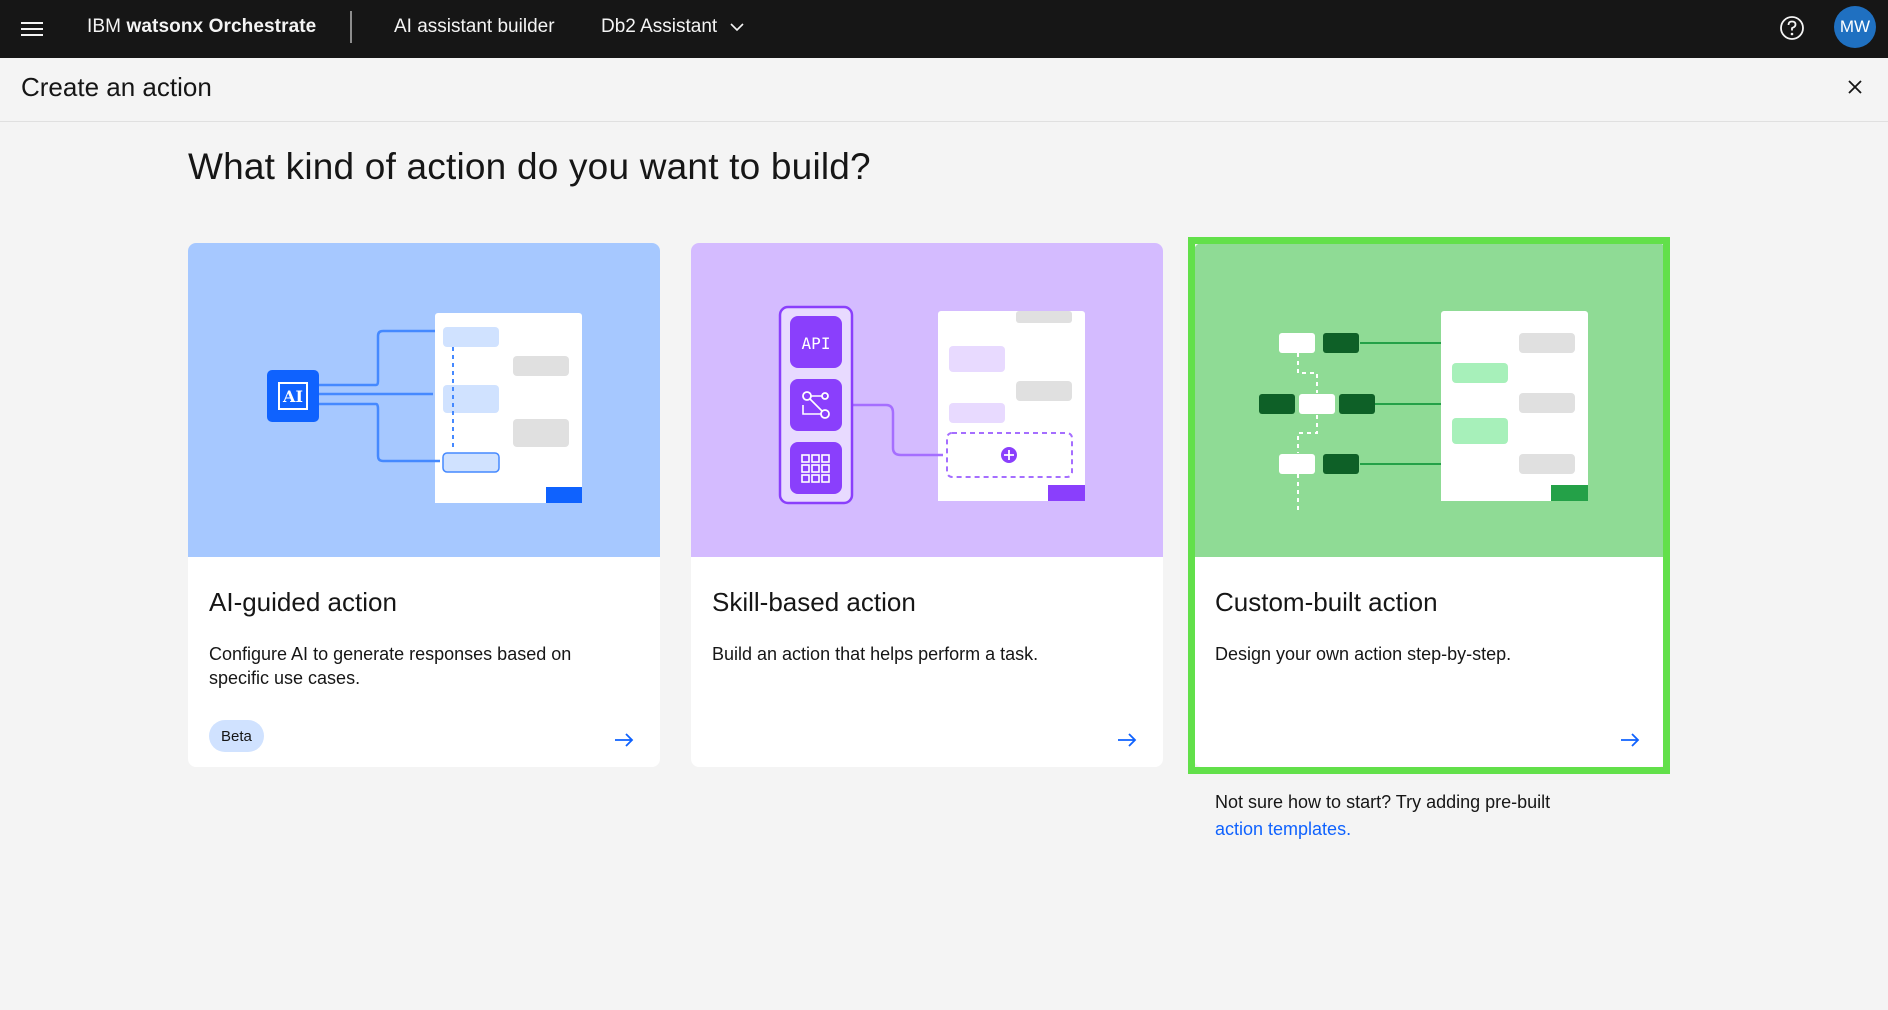  I want to click on skill-based-illustration: API, so click(927, 400).